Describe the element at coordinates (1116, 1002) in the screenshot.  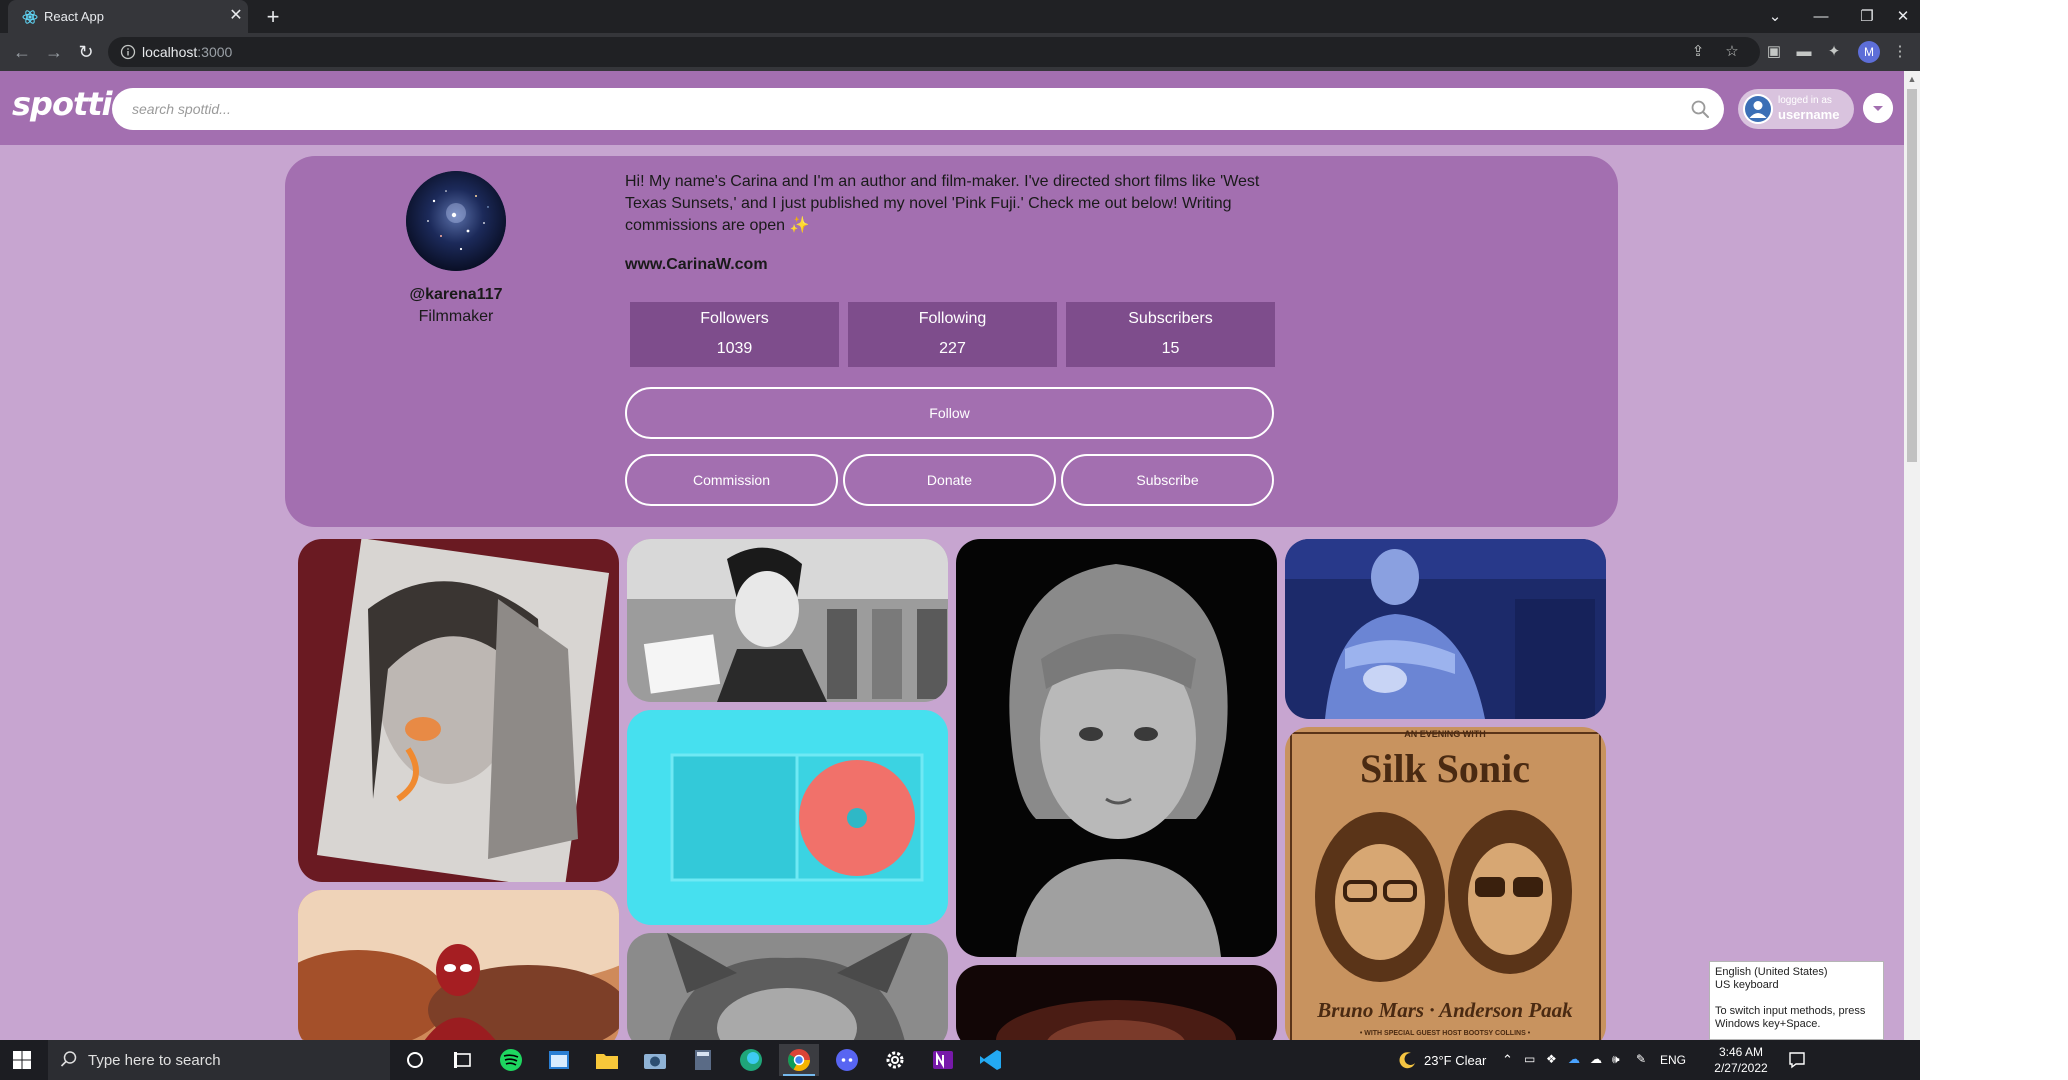
I see `gallery-image-dark-portrait` at that location.